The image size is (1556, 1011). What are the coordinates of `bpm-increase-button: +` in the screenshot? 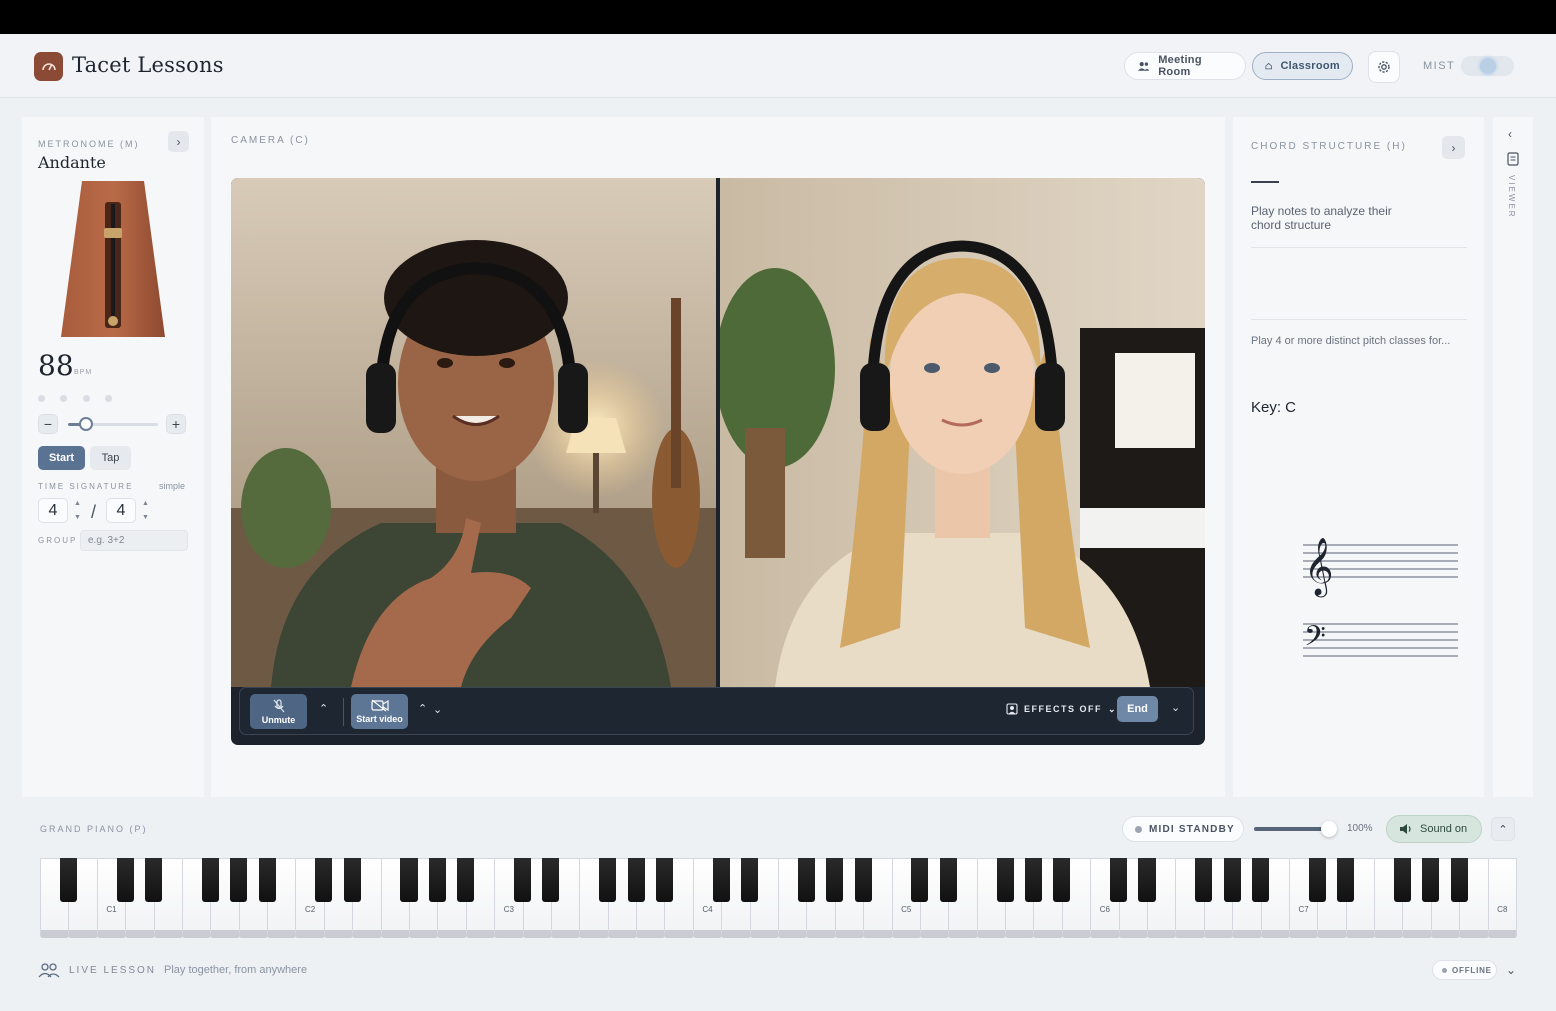 It's located at (176, 424).